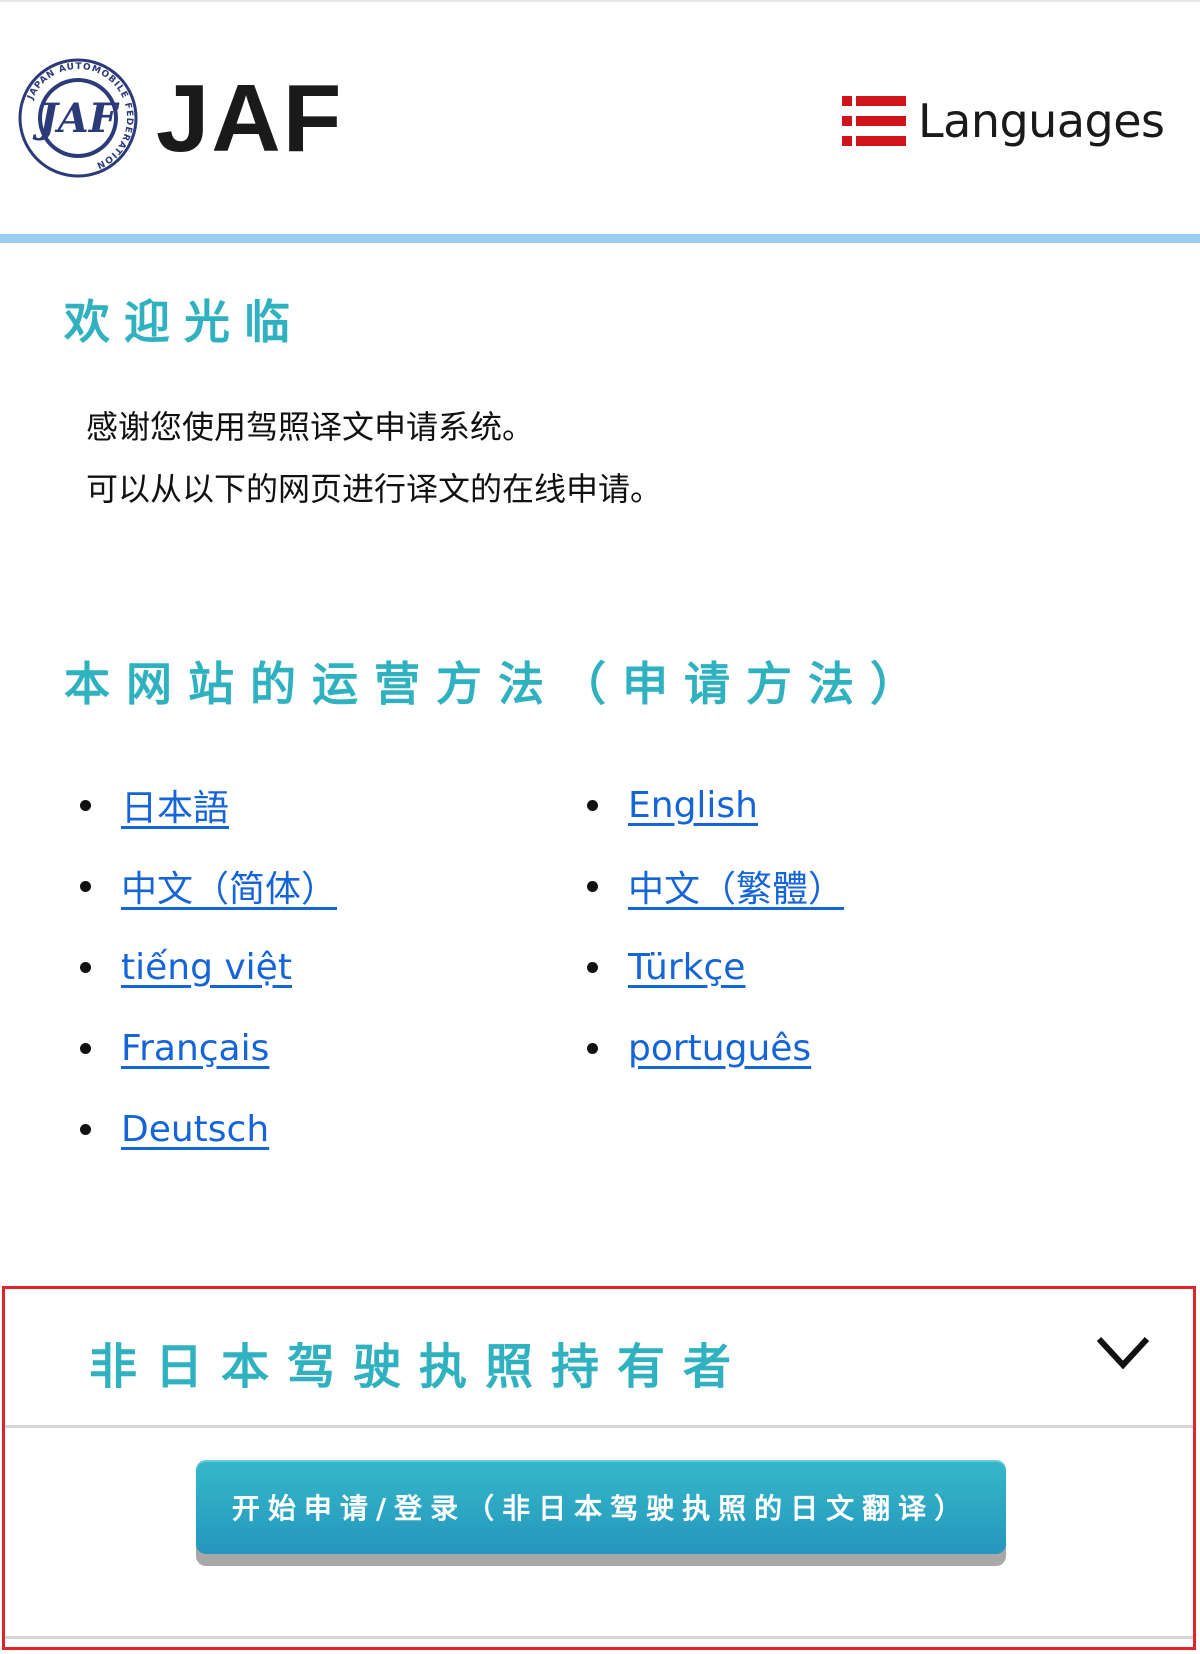 Image resolution: width=1200 pixels, height=1654 pixels. What do you see at coordinates (374, 489) in the screenshot?
I see `intro-line-2: 可以从以下的网页进行译文的在线申请。` at bounding box center [374, 489].